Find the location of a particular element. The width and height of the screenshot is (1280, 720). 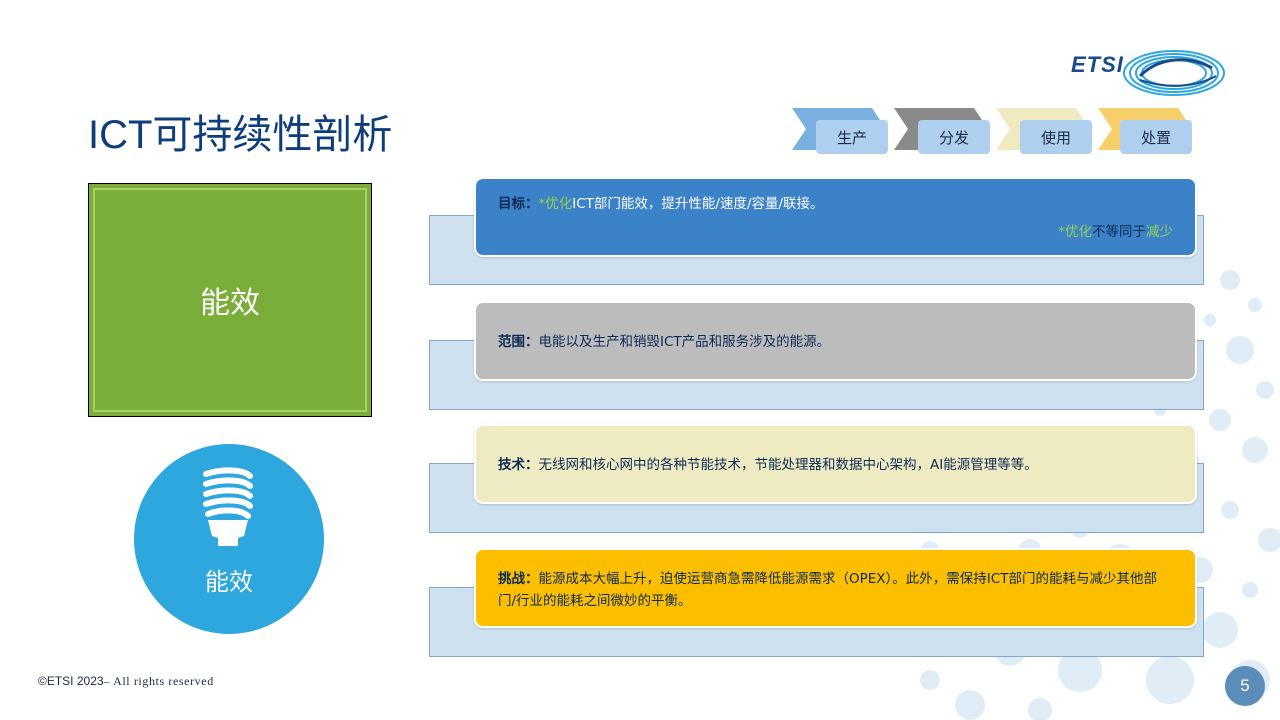

tech-key: 技术： is located at coordinates (518, 465).